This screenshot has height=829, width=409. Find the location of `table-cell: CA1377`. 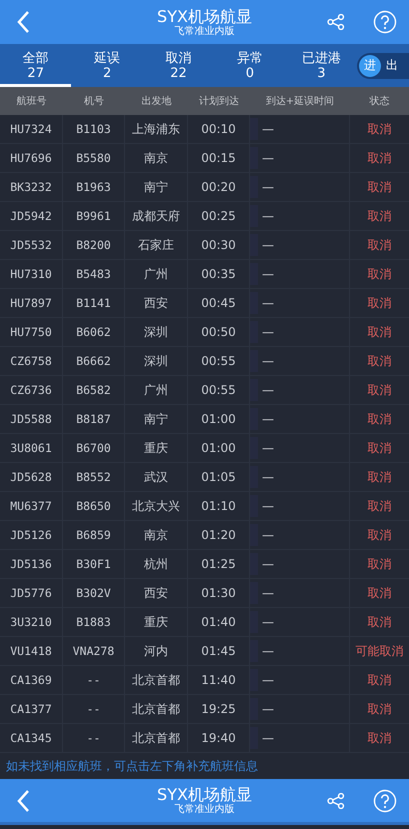

table-cell: CA1377 is located at coordinates (31, 709).